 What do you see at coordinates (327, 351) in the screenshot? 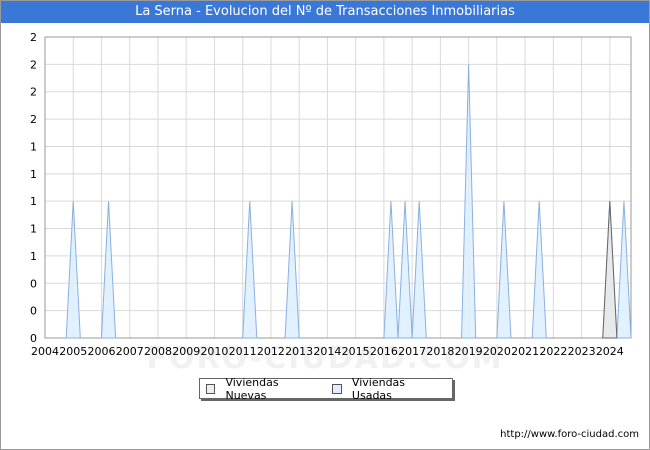
I see `x-tick-label: 2014` at bounding box center [327, 351].